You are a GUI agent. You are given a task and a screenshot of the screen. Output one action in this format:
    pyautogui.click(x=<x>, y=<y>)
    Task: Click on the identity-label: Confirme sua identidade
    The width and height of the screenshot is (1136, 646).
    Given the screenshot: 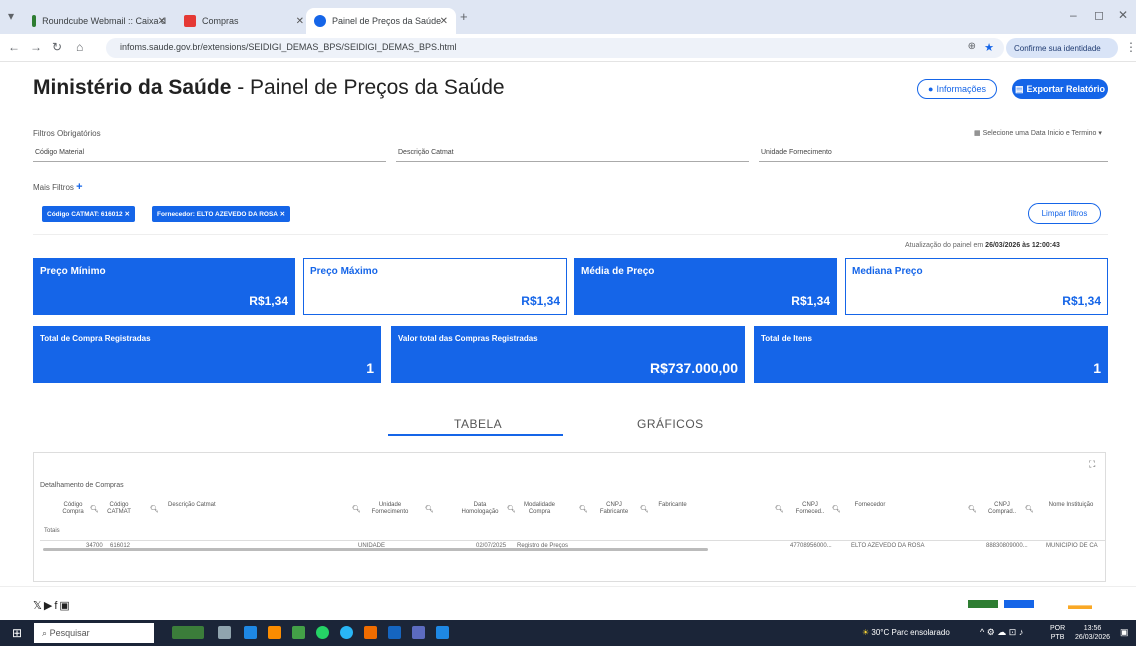 What is the action you would take?
    pyautogui.click(x=1057, y=48)
    